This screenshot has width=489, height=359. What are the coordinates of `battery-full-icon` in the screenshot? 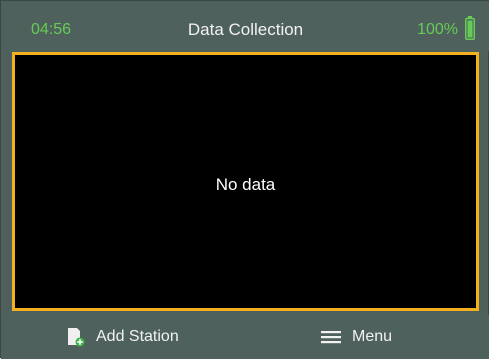 It's located at (470, 28).